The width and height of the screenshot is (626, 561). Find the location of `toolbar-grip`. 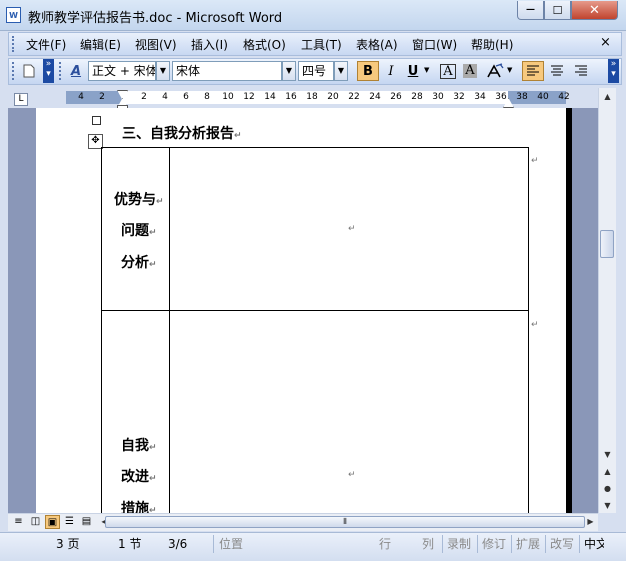

toolbar-grip is located at coordinates (14, 71).